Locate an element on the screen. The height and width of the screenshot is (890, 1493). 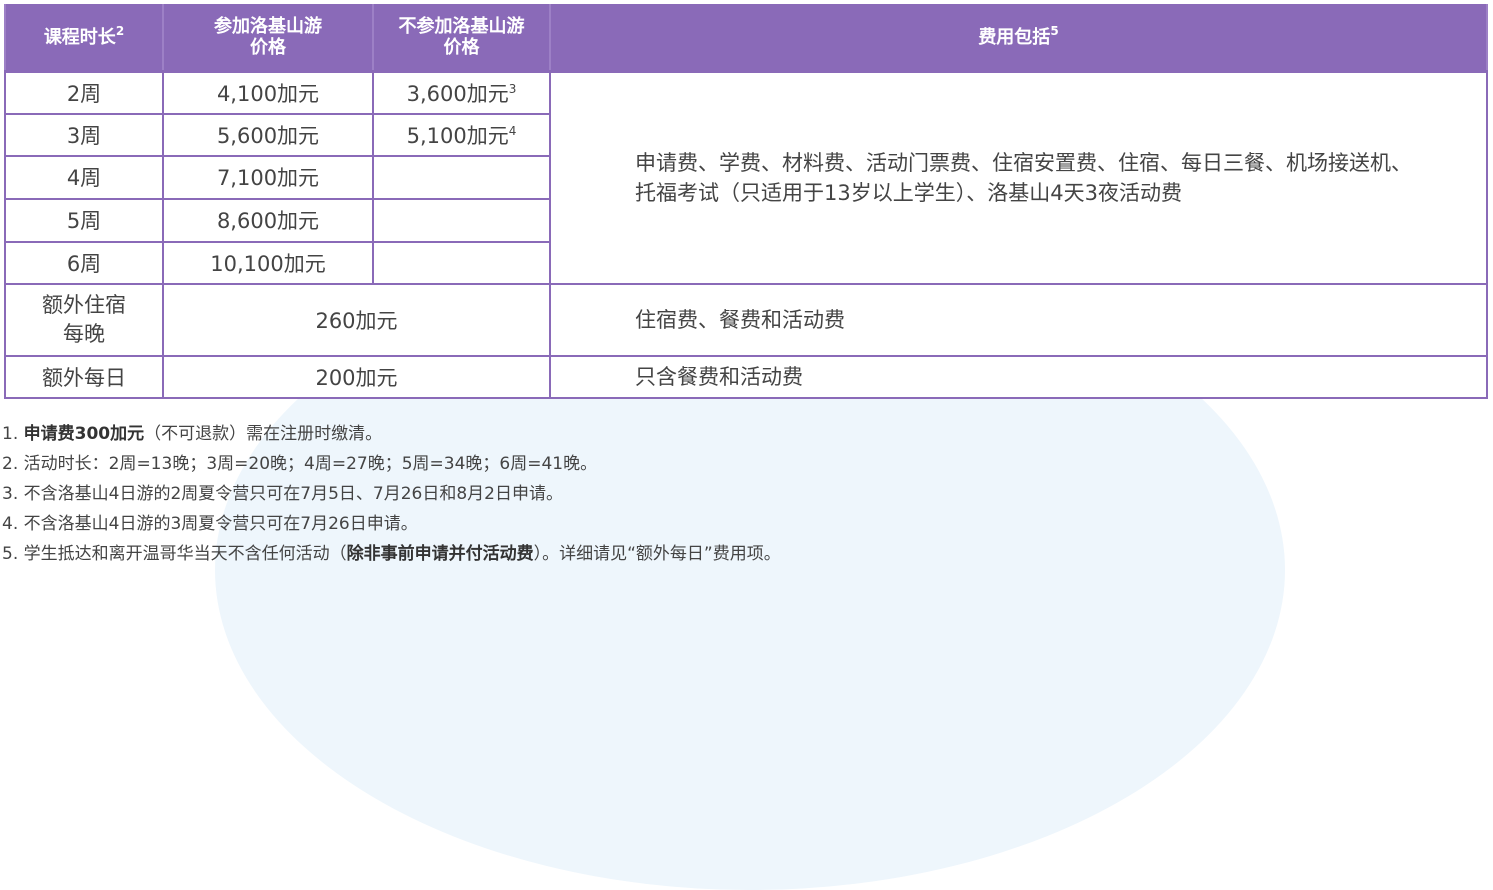
price-with-rockies: 5,600加元 is located at coordinates (268, 134).